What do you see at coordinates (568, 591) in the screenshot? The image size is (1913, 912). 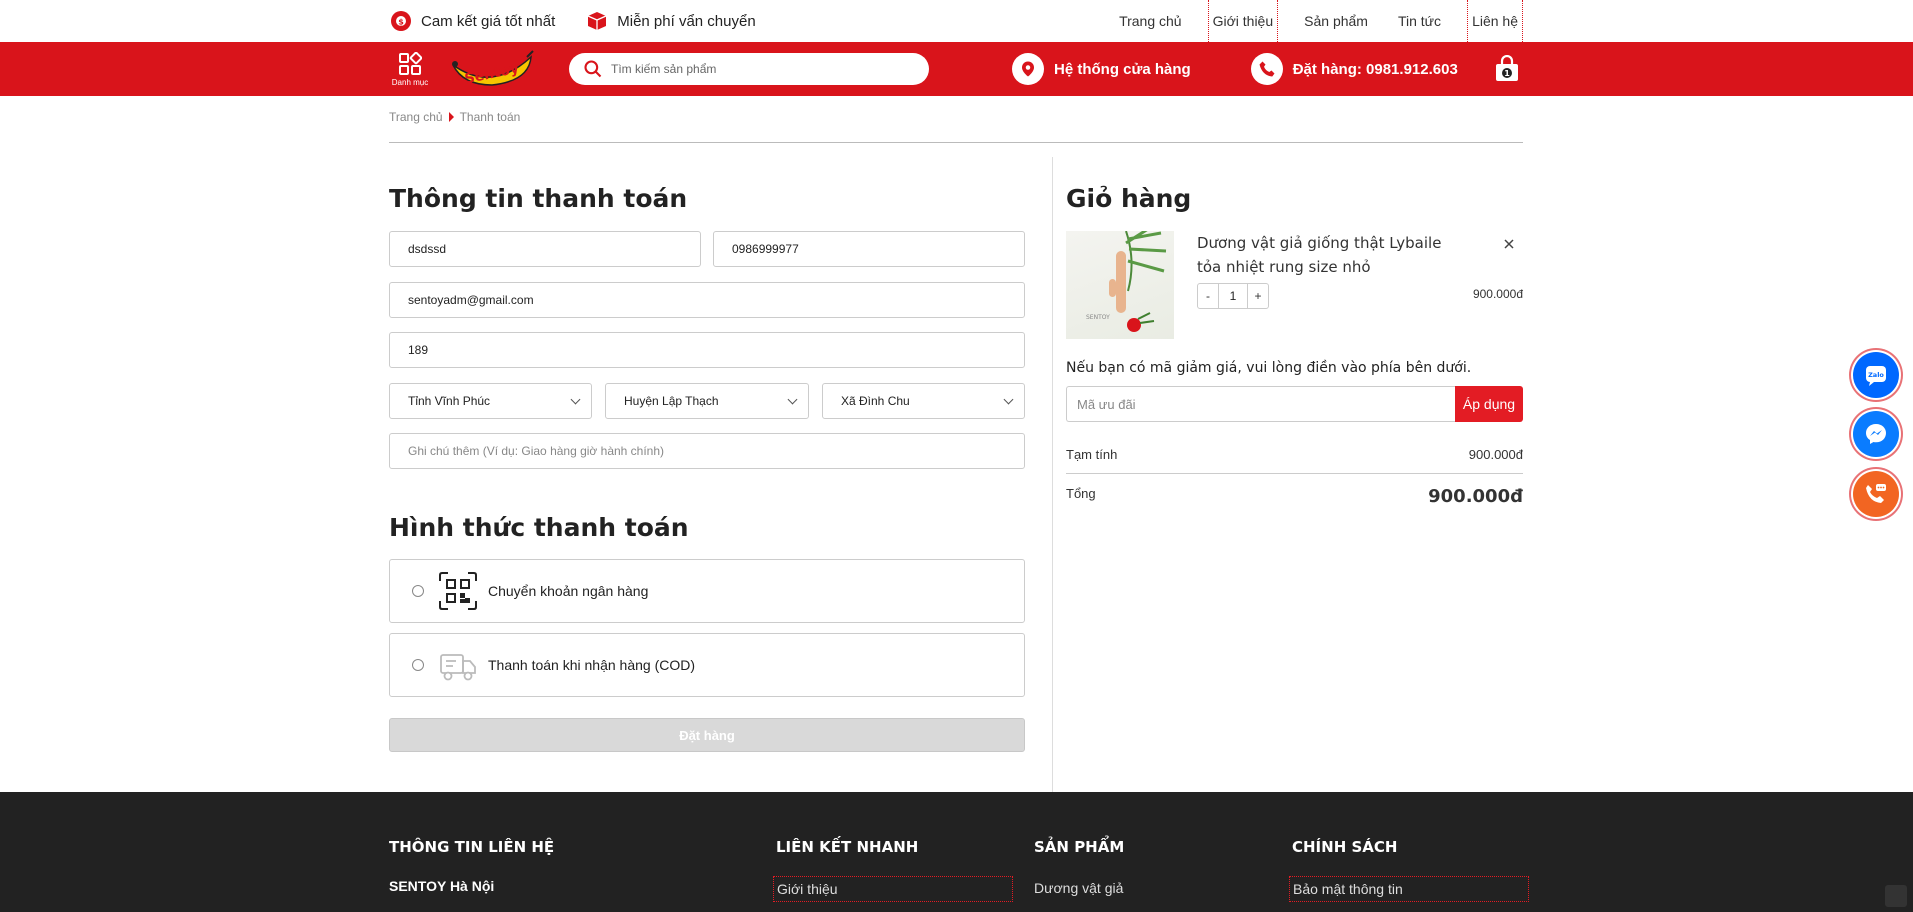 I see `bank-option-label: Chuyển khoản ngân hàng` at bounding box center [568, 591].